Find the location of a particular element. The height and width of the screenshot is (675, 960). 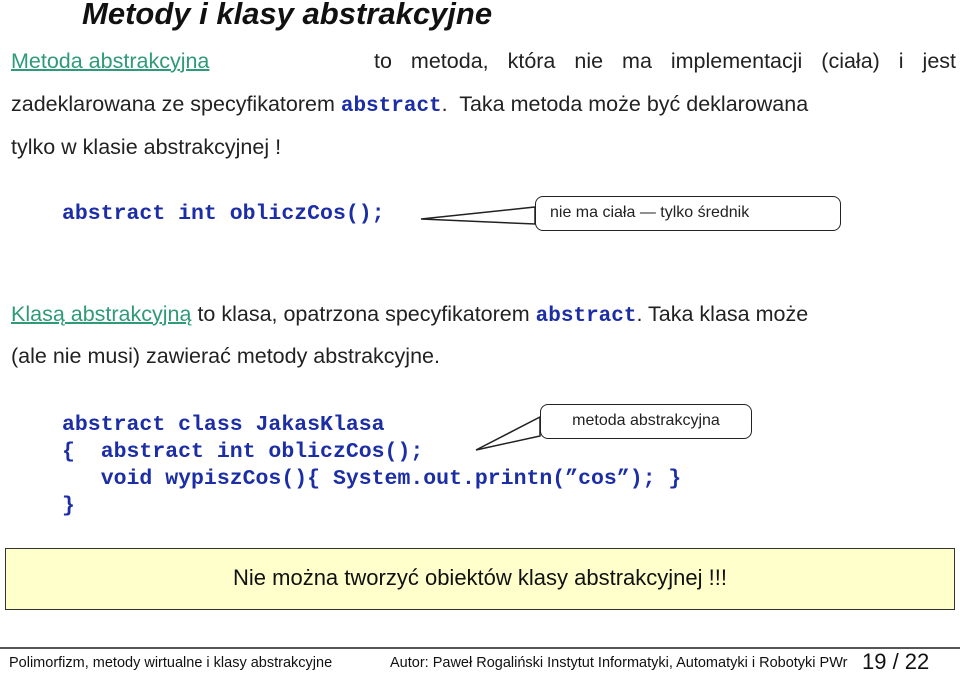

code-line-2: { abstract int obliczCos(); is located at coordinates (243, 452).